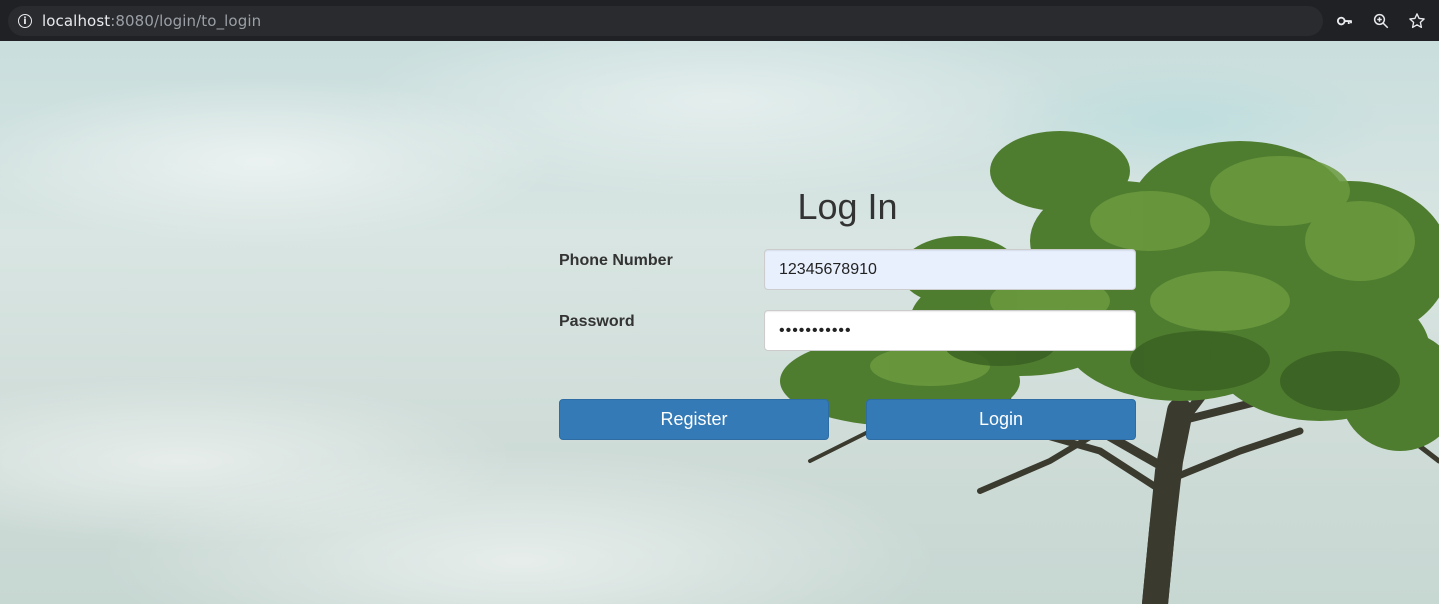 The width and height of the screenshot is (1439, 604). Describe the element at coordinates (950, 330) in the screenshot. I see `password-input` at that location.